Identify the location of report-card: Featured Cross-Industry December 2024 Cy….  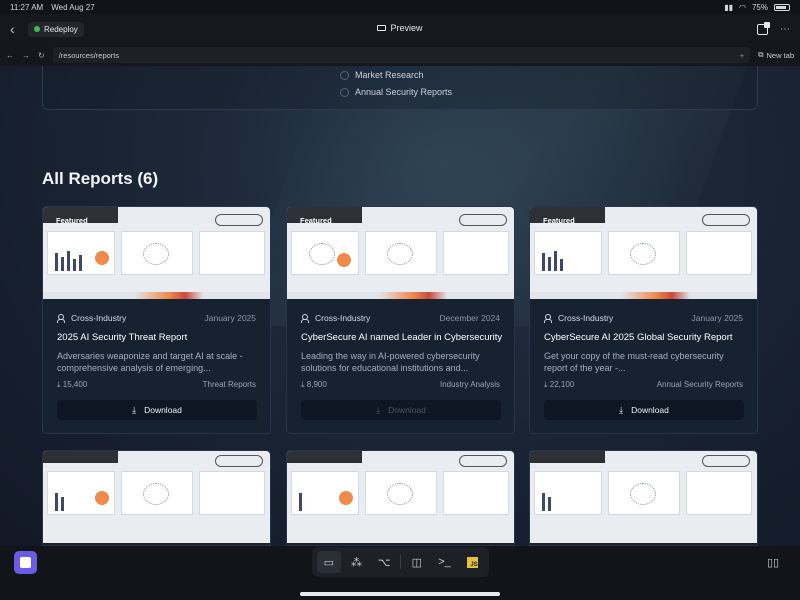
(400, 320).